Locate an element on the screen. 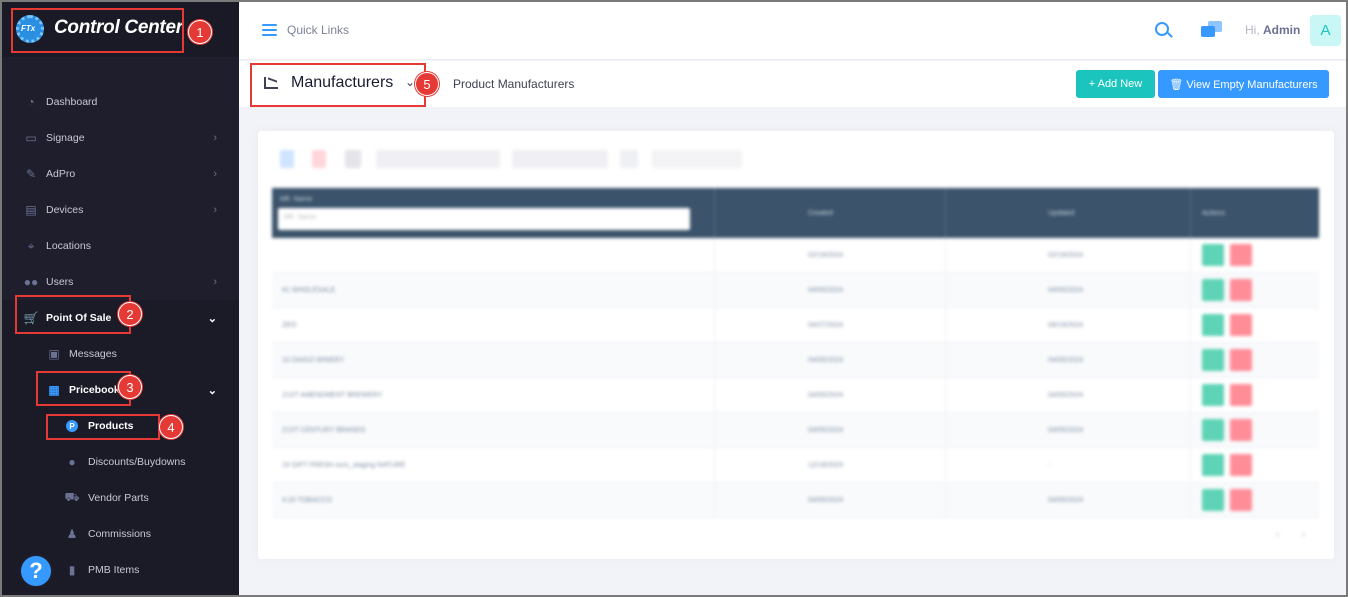 The width and height of the screenshot is (1348, 597). filter-icon is located at coordinates (287, 159).